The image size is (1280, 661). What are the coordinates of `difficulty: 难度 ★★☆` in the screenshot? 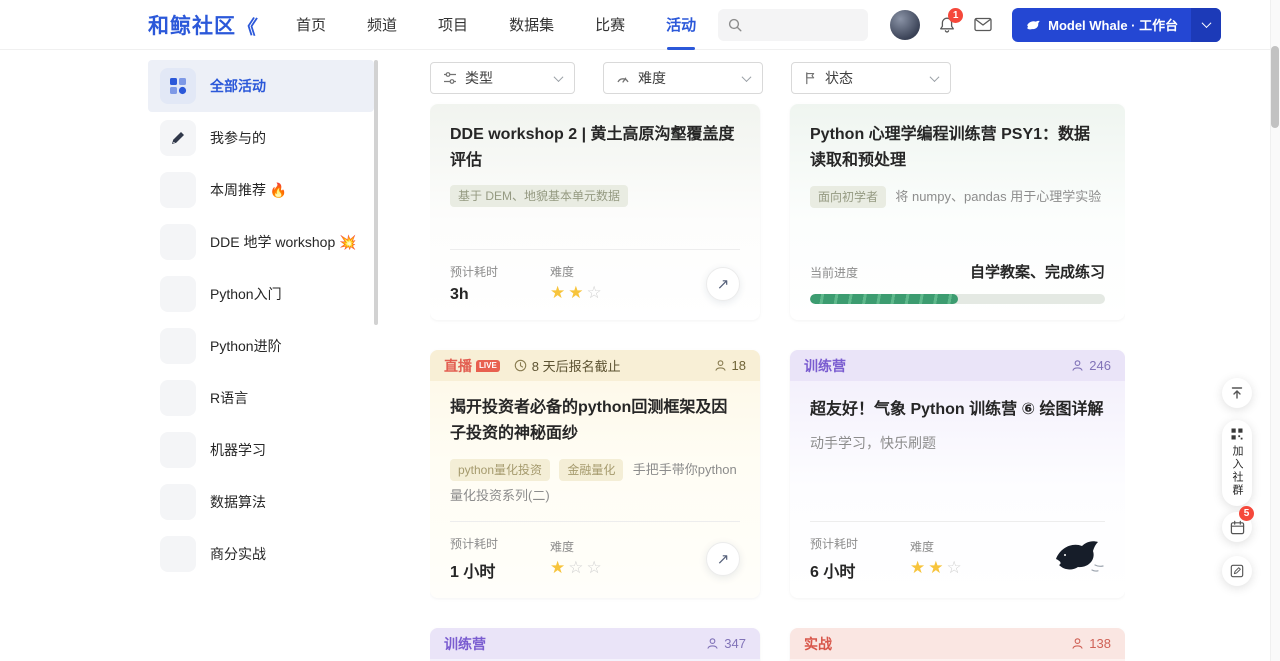 It's located at (960, 558).